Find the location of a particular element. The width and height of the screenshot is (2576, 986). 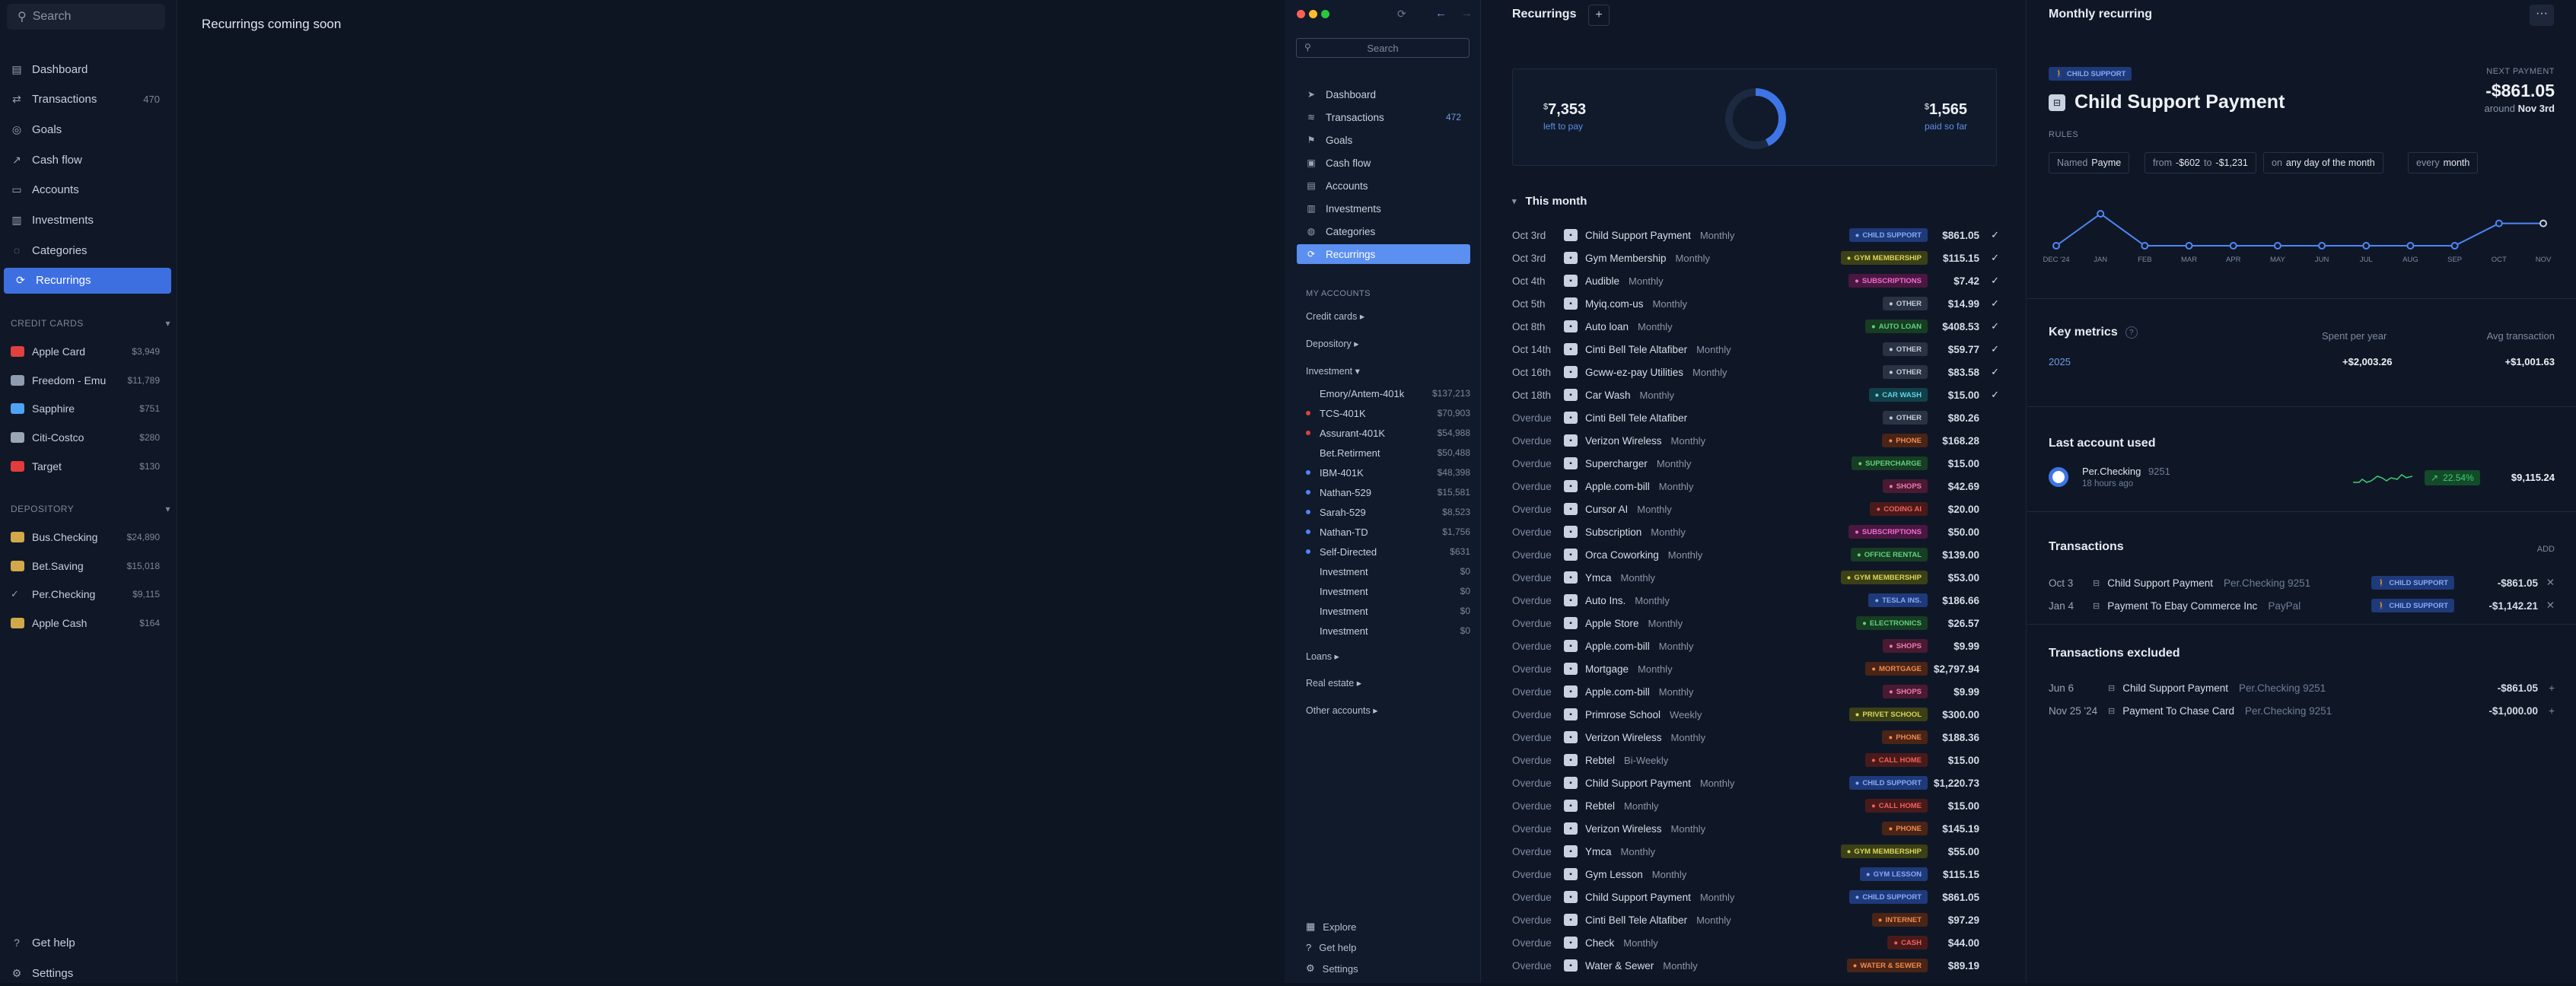

rule-chip: every month is located at coordinates (2443, 163).